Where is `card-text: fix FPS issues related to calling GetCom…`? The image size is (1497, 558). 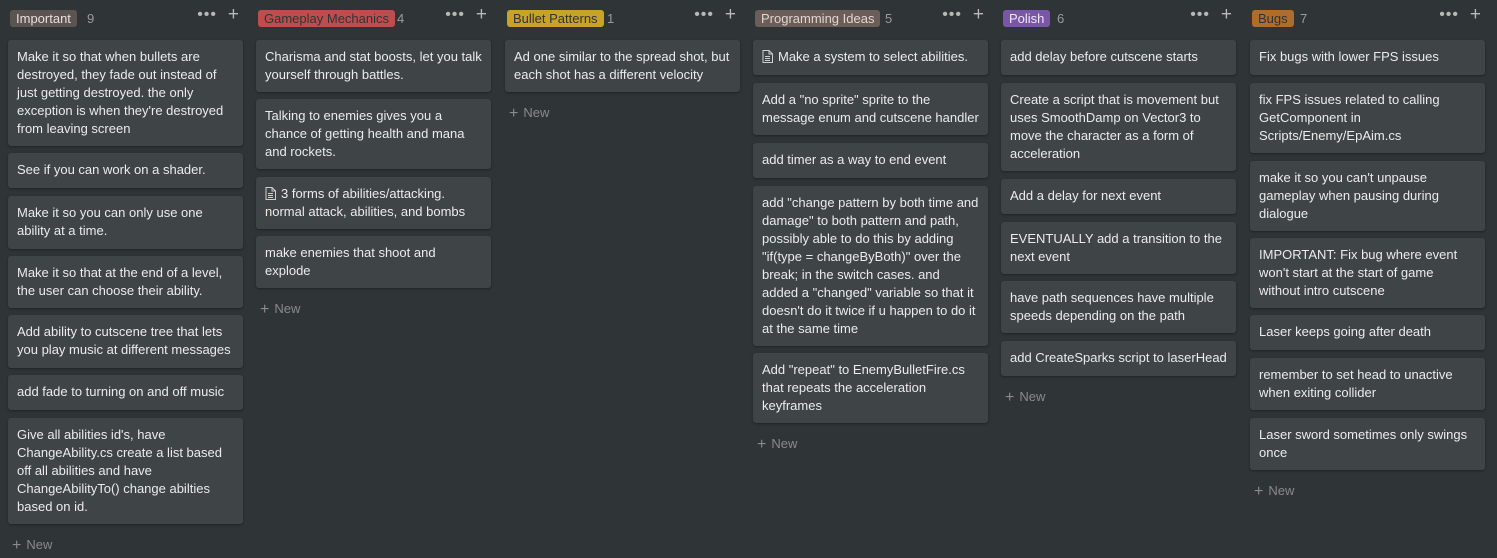 card-text: fix FPS issues related to calling GetCom… is located at coordinates (1349, 117).